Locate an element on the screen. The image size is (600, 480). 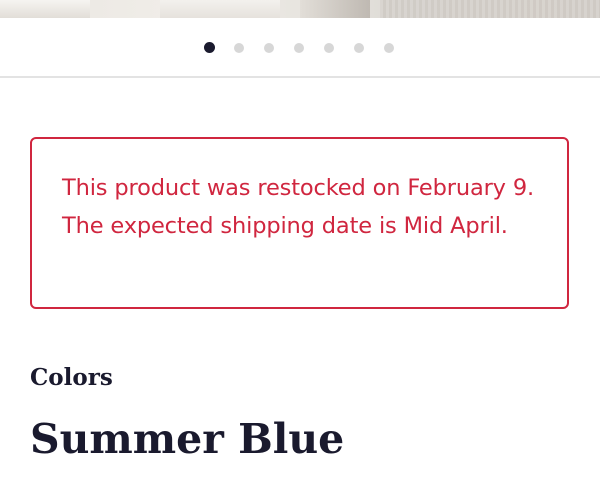
product-image-texture is located at coordinates (490, 9).